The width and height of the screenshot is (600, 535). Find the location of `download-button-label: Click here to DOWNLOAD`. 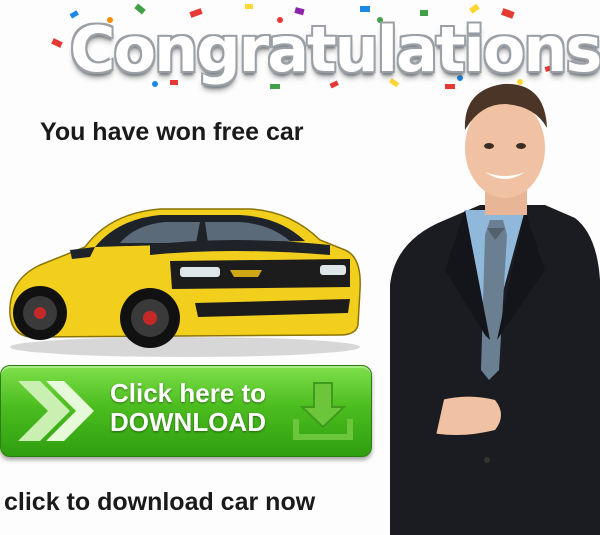

download-button-label: Click here to DOWNLOAD is located at coordinates (188, 408).